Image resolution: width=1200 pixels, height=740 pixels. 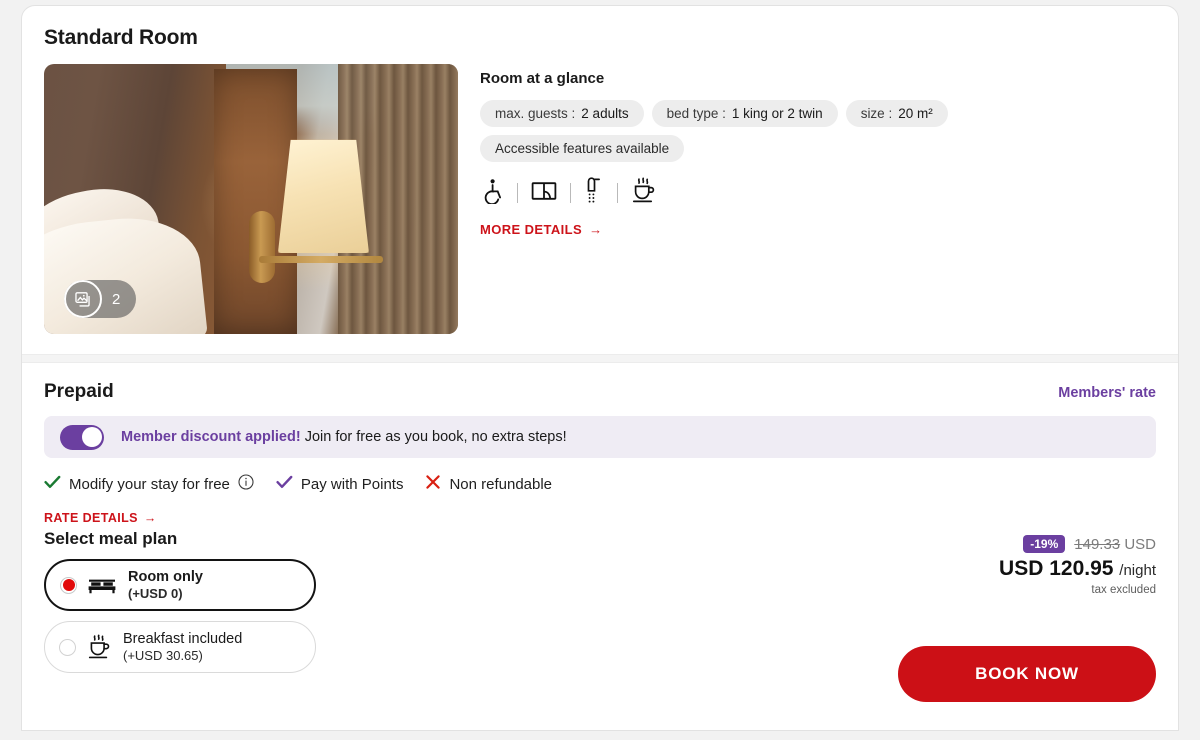 I want to click on rate-details-link: RATE DETAILS →, so click(x=100, y=518).